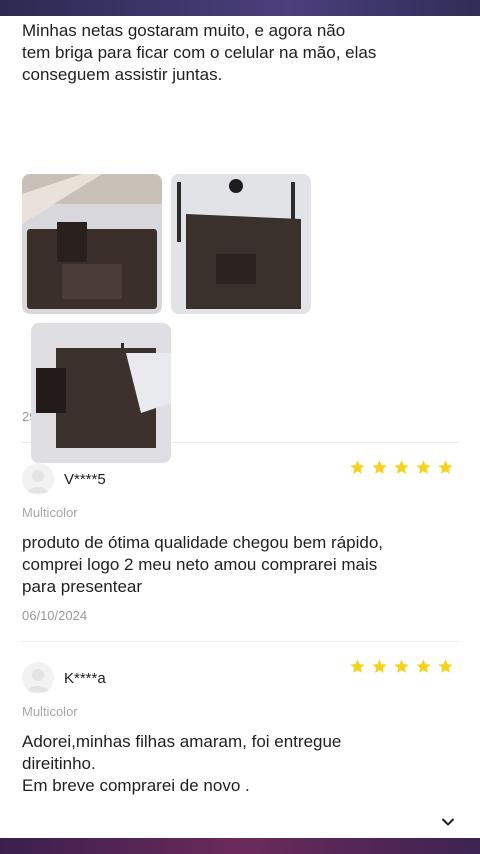 This screenshot has height=854, width=480. Describe the element at coordinates (85, 678) in the screenshot. I see `reviewer-name: K****a` at that location.